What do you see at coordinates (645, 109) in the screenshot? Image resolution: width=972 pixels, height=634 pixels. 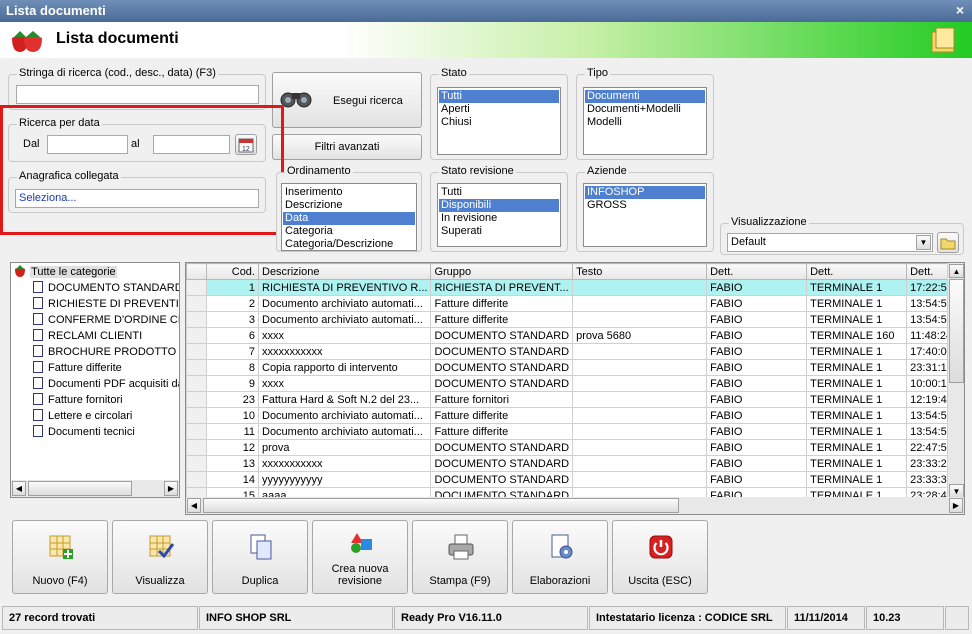 I see `tipo-item-documenti-modelli: Documenti+Modelli` at bounding box center [645, 109].